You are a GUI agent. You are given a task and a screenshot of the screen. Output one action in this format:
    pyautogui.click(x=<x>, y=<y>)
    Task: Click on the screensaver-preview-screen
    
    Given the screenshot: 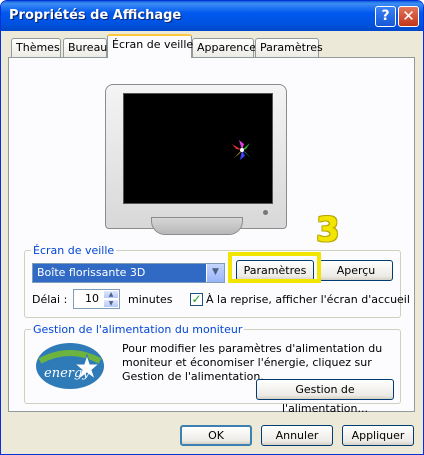 What is the action you would take?
    pyautogui.click(x=198, y=148)
    